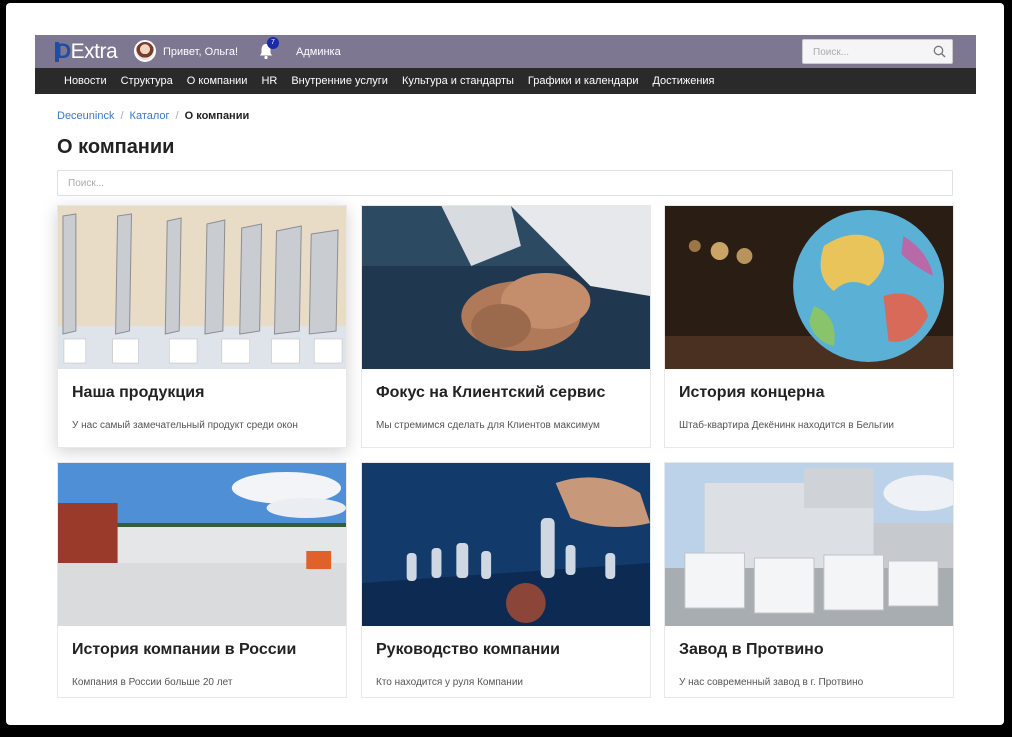 This screenshot has height=737, width=1012. Describe the element at coordinates (506, 544) in the screenshot. I see `chess-image` at that location.